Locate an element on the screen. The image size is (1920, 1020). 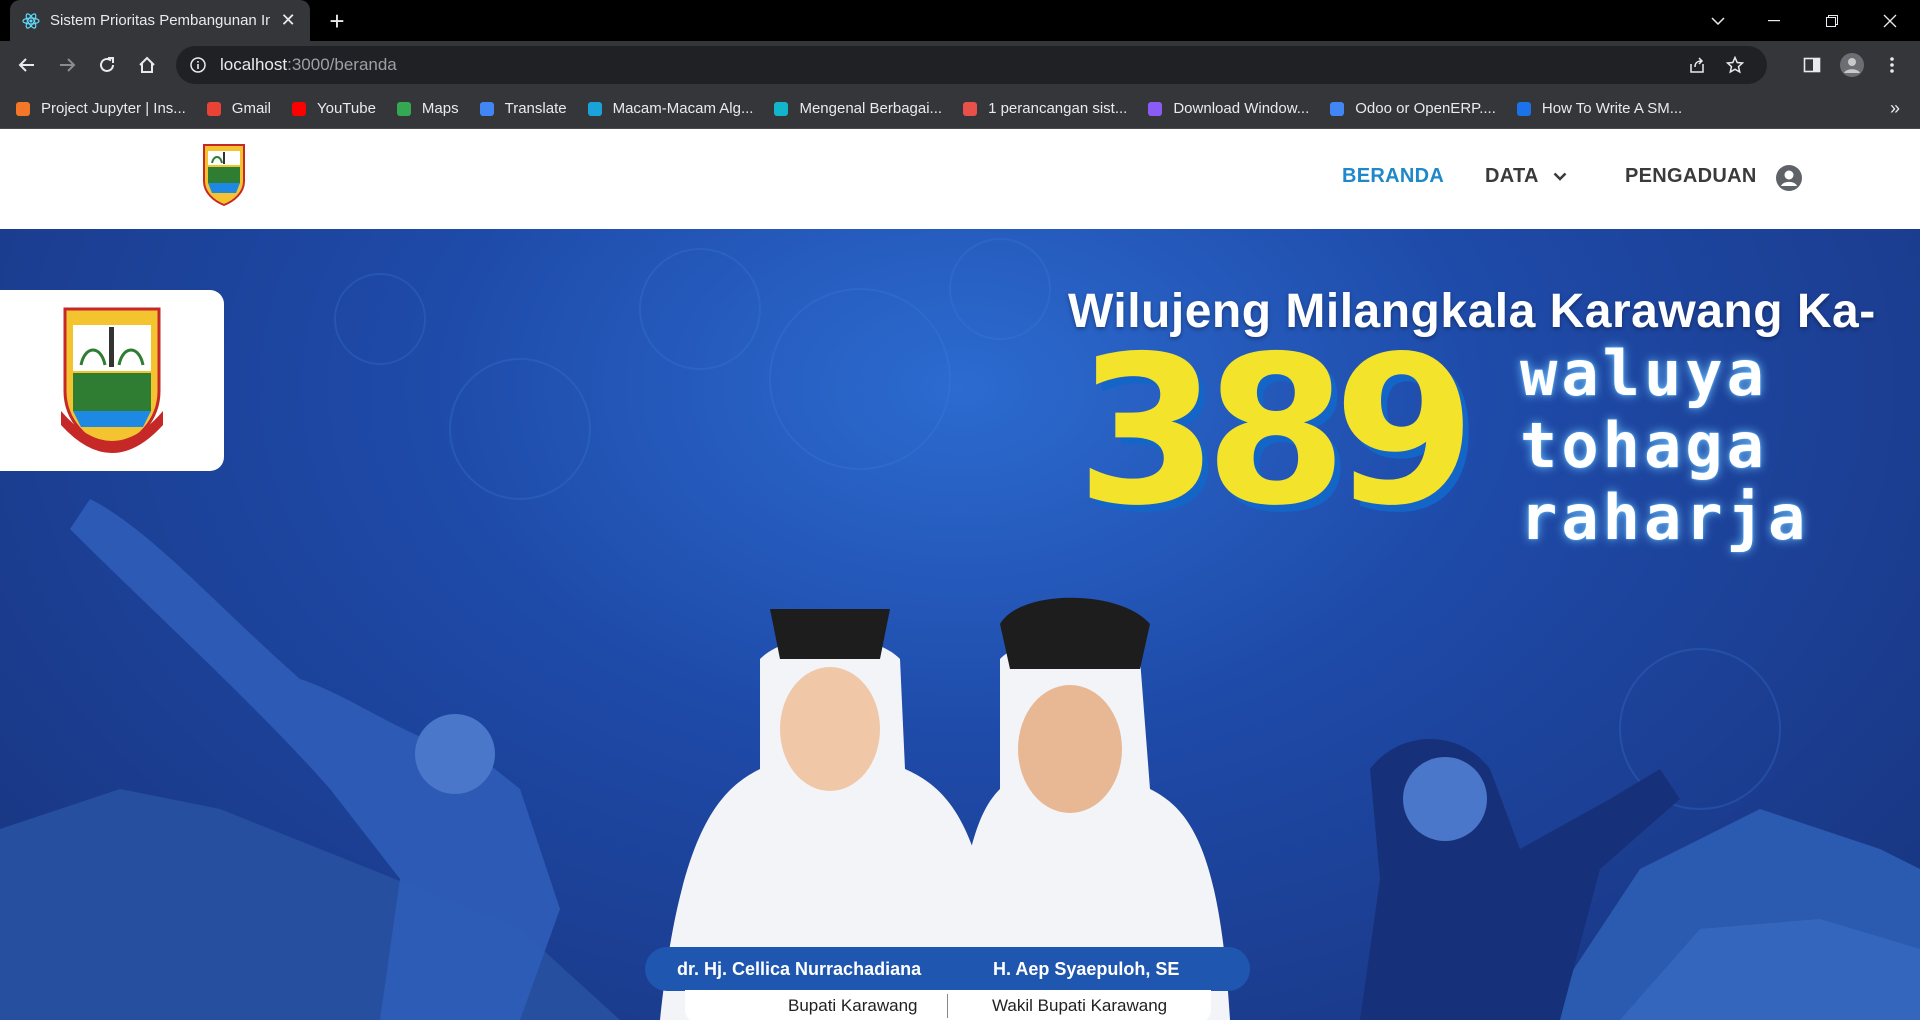
browser-tab: Sistem Prioritas Pembangunan In ✕ is located at coordinates (160, 20).